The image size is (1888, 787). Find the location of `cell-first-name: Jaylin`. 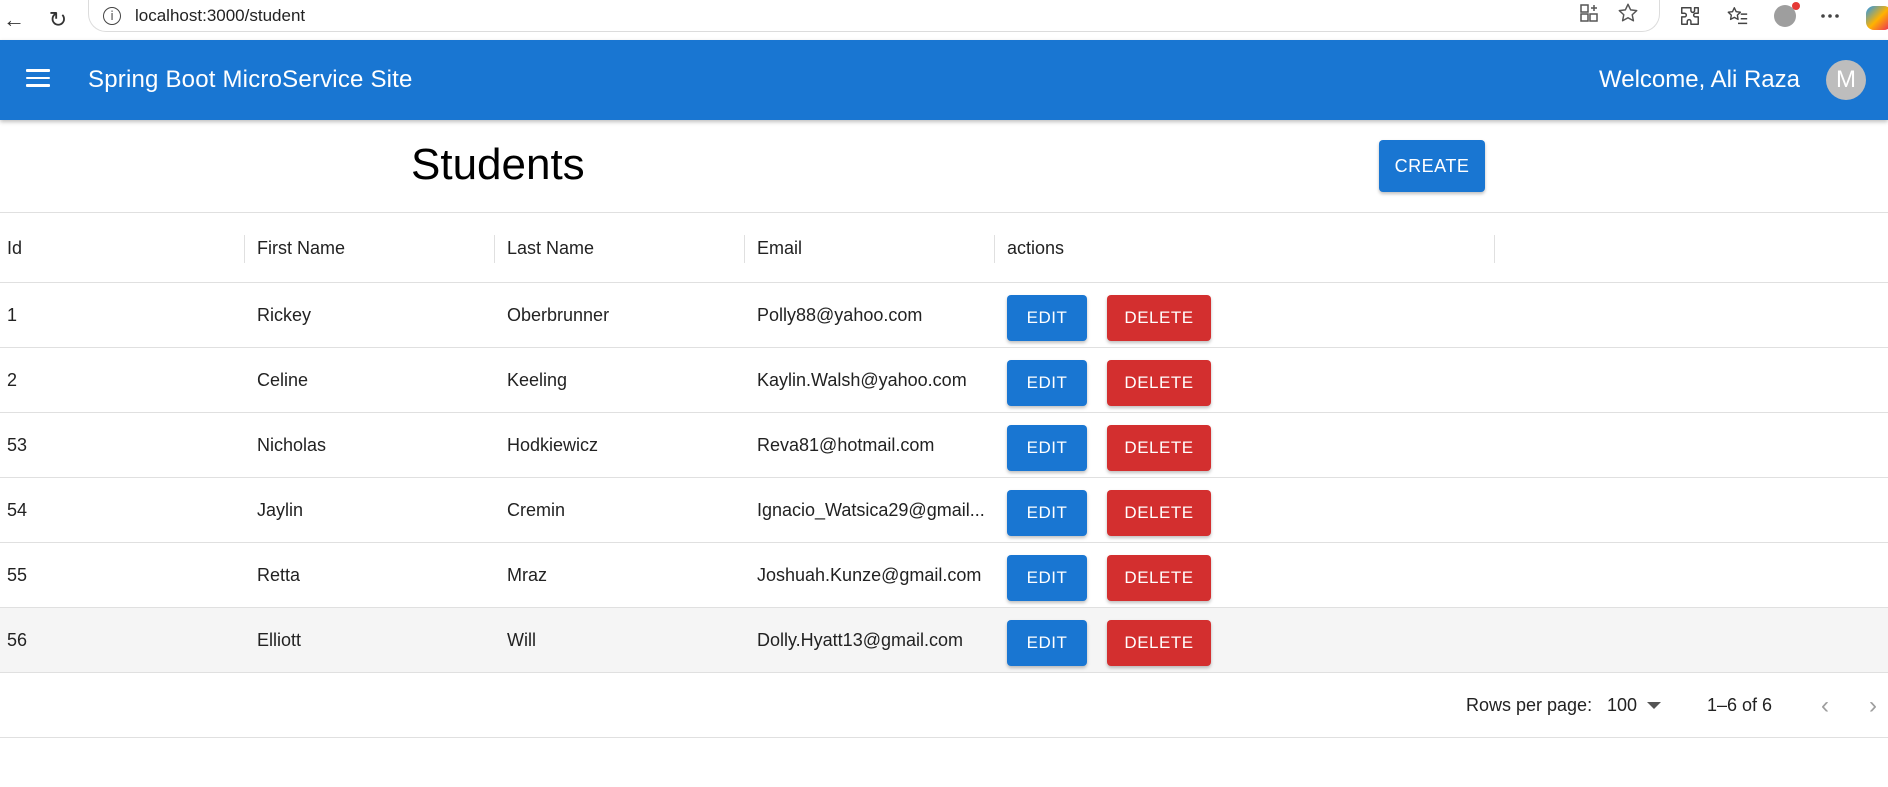

cell-first-name: Jaylin is located at coordinates (280, 509).